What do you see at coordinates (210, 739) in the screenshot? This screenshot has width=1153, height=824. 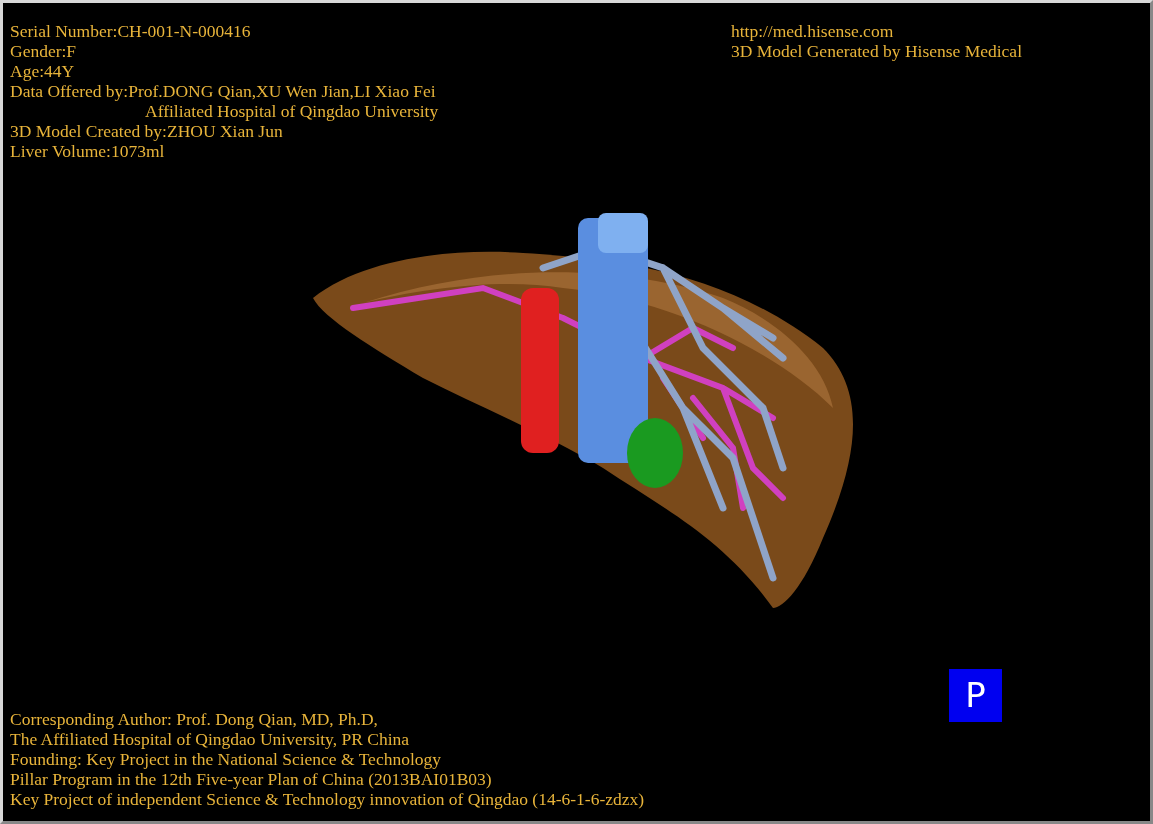 I see `credit-line: The Affiliated Hospital of Qingdao University, PR China` at bounding box center [210, 739].